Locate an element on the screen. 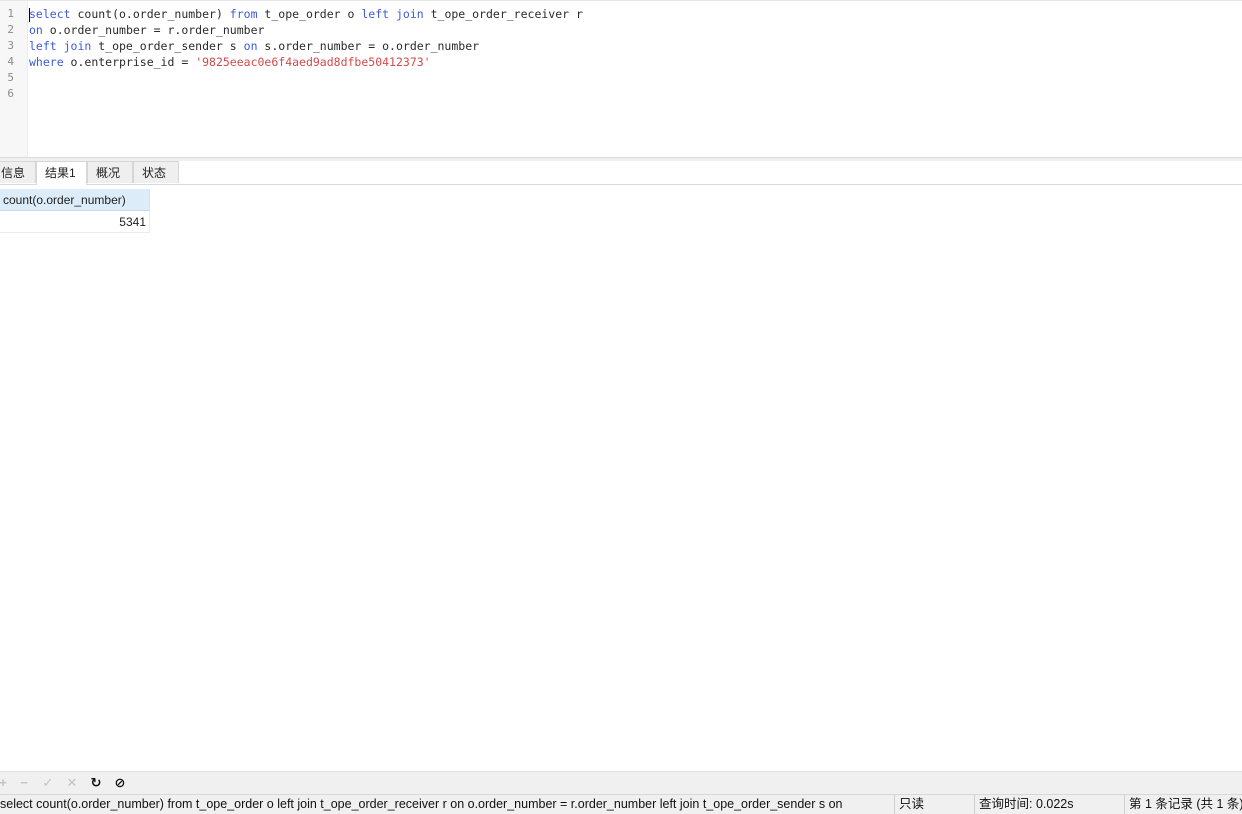 Image resolution: width=1242 pixels, height=814 pixels. apply-changes-icon: ✓ is located at coordinates (48, 783).